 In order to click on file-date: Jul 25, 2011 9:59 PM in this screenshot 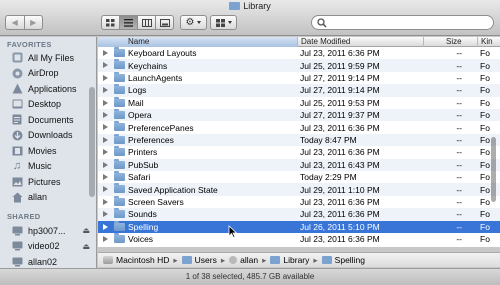, I will do `click(340, 65)`.